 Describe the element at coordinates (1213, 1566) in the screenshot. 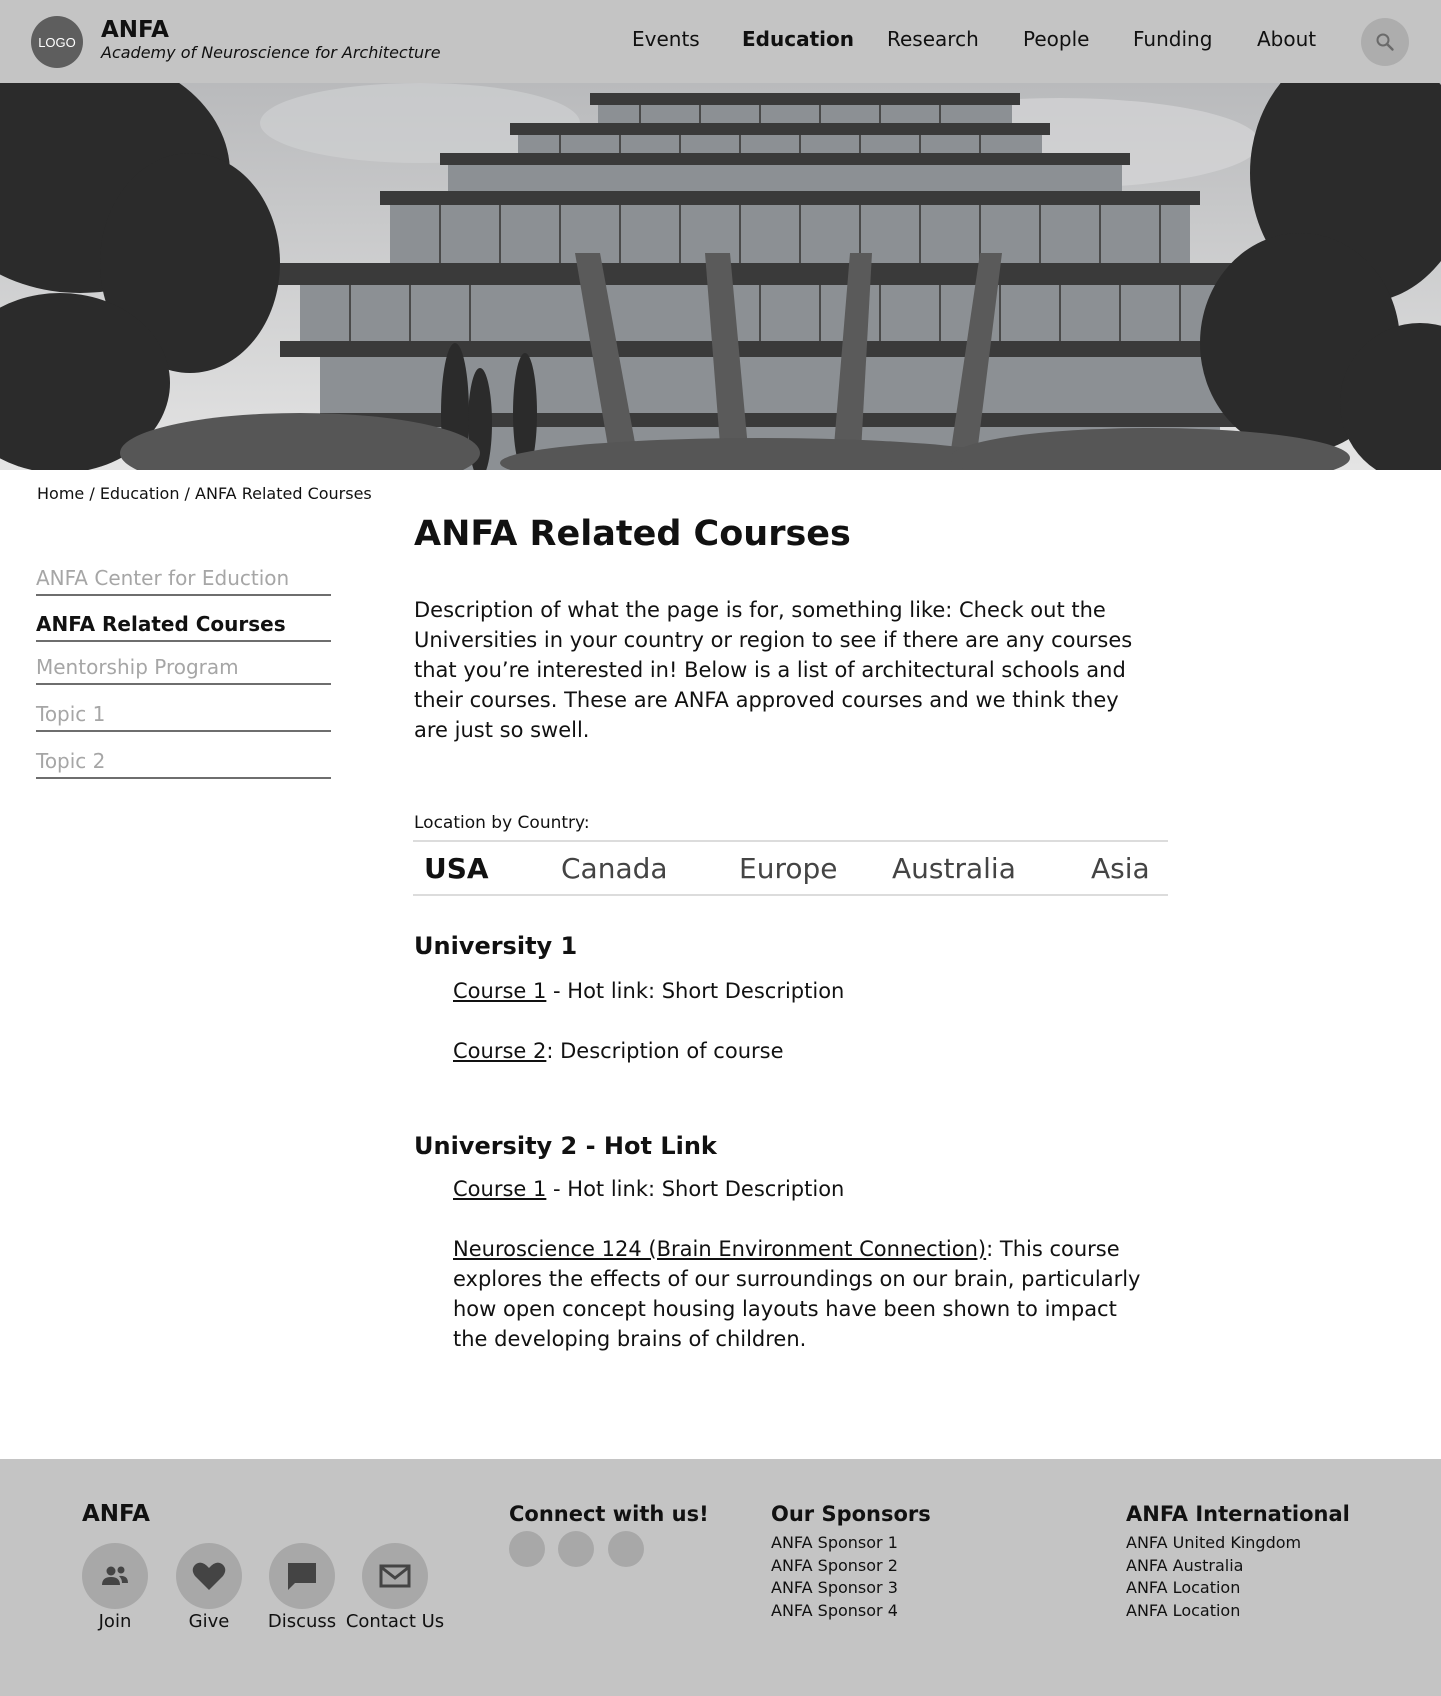

I see `international-link: ANFA Australia` at that location.